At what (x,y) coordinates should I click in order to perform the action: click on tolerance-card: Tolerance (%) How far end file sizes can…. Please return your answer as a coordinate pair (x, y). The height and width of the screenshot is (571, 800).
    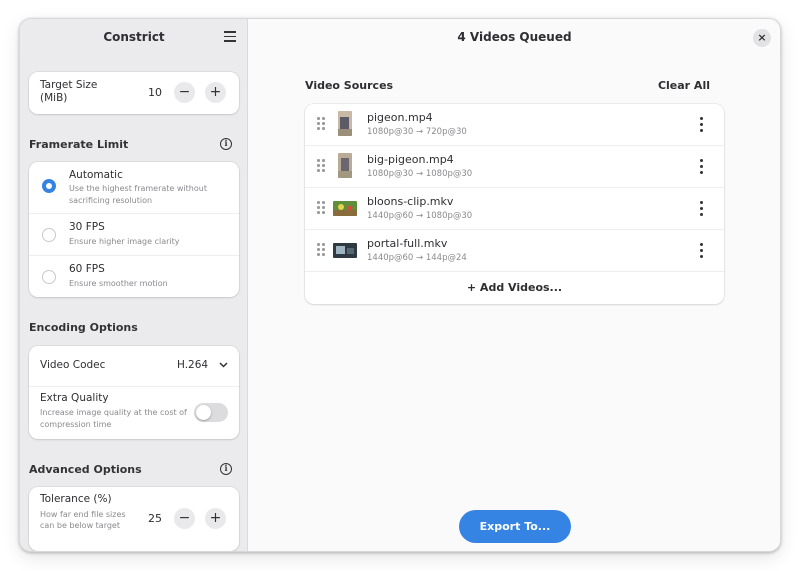
    Looking at the image, I should click on (134, 519).